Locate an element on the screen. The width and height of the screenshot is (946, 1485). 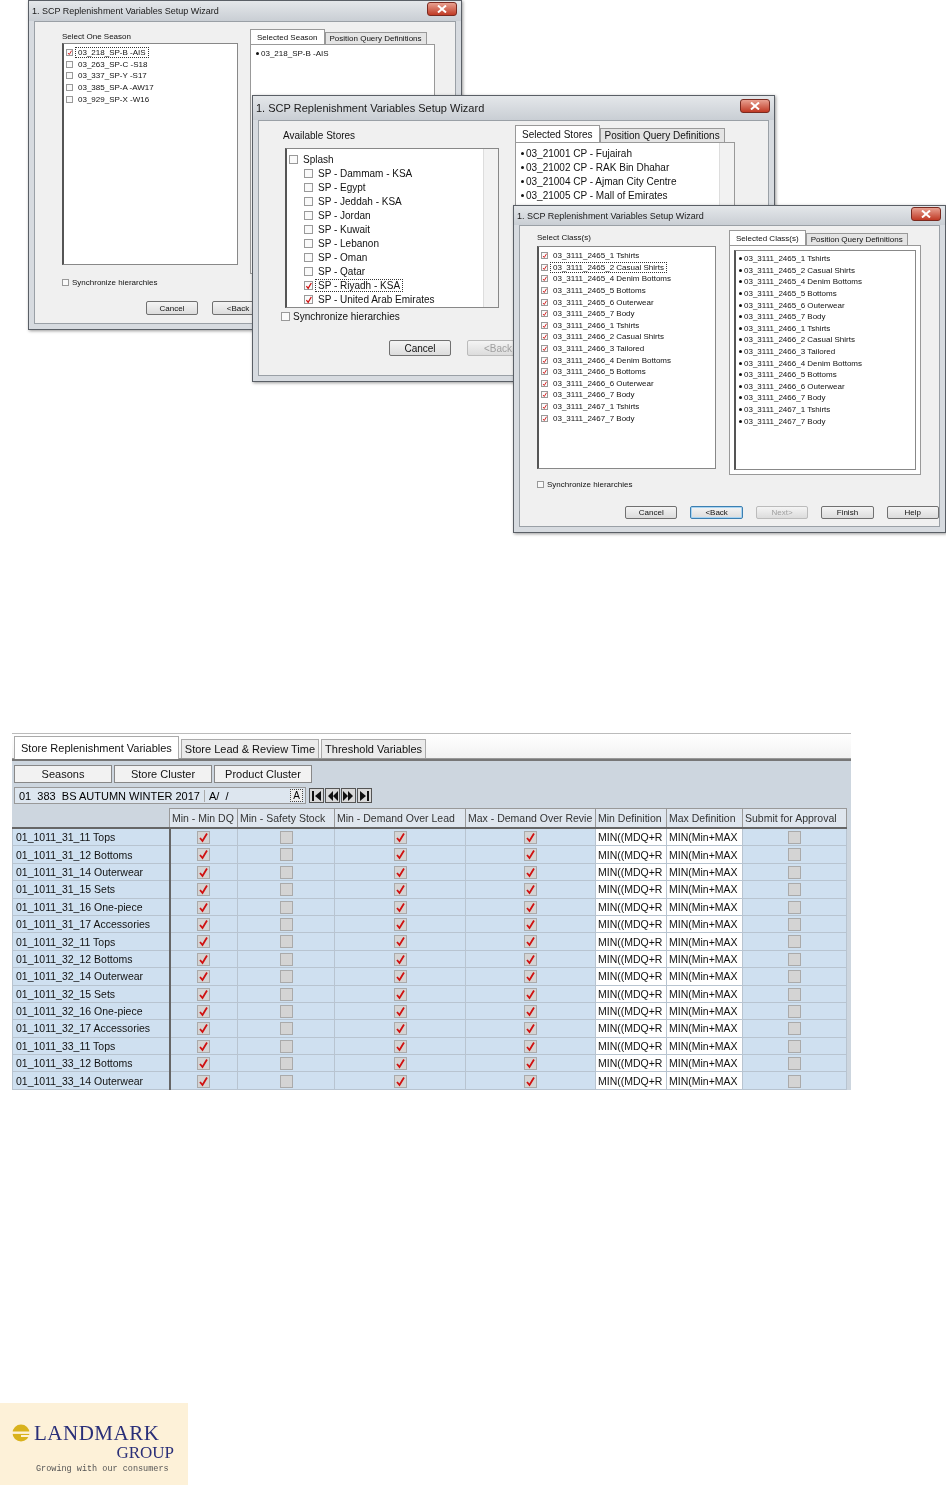
list-item: 03_3111_2467_7 Body is located at coordinates (594, 418).